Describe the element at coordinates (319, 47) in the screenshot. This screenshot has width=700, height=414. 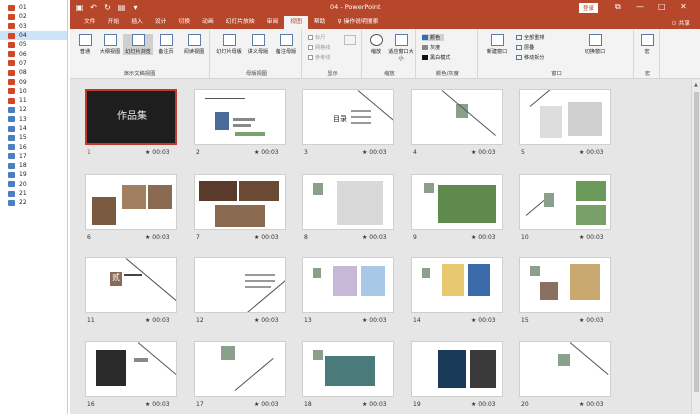
I see `gridlines-checkbox: 网格线` at that location.